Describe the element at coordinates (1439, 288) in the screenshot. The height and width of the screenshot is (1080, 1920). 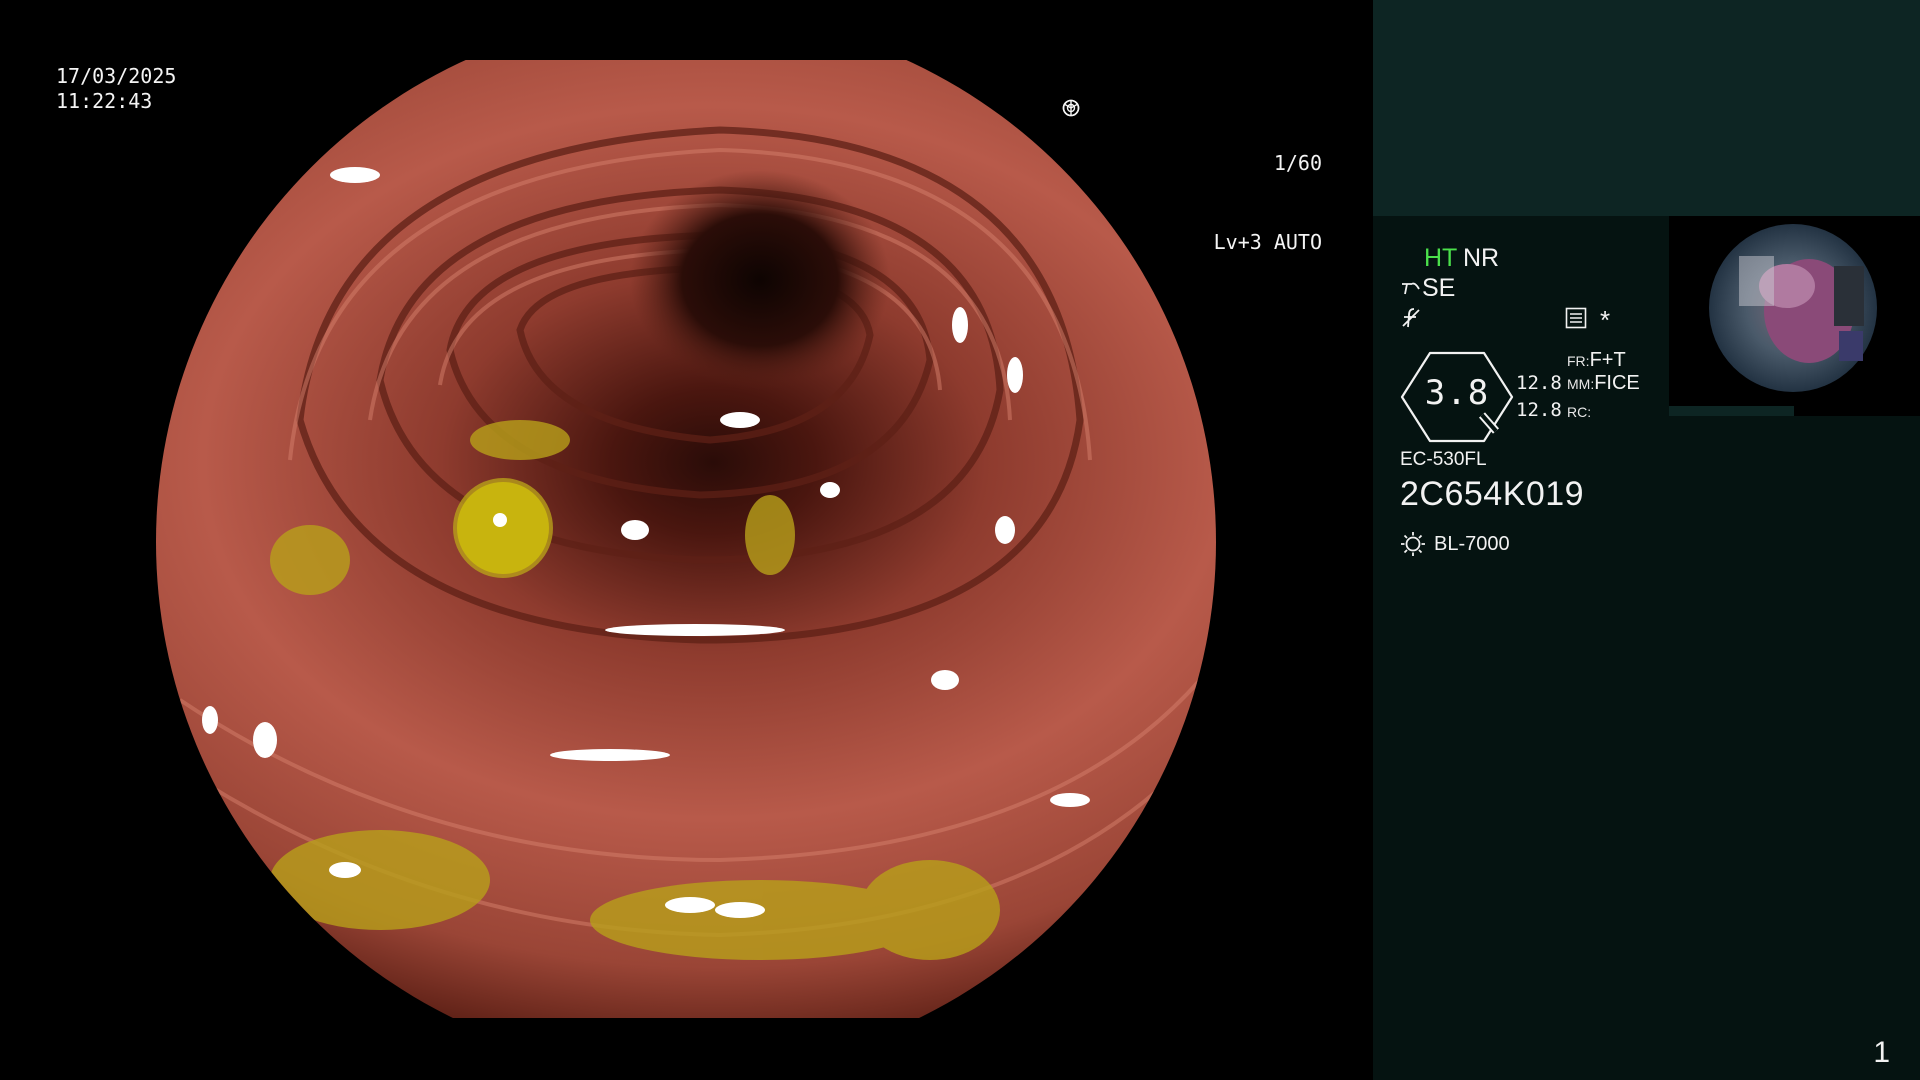
I see `se-label: SE` at that location.